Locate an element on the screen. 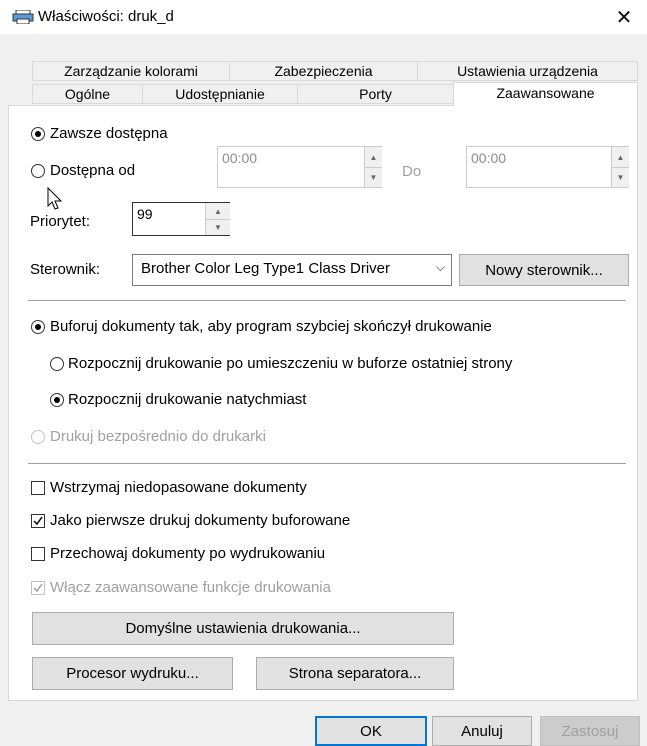 This screenshot has height=746, width=647. tab-security: Zabezpieczenia is located at coordinates (323, 71).